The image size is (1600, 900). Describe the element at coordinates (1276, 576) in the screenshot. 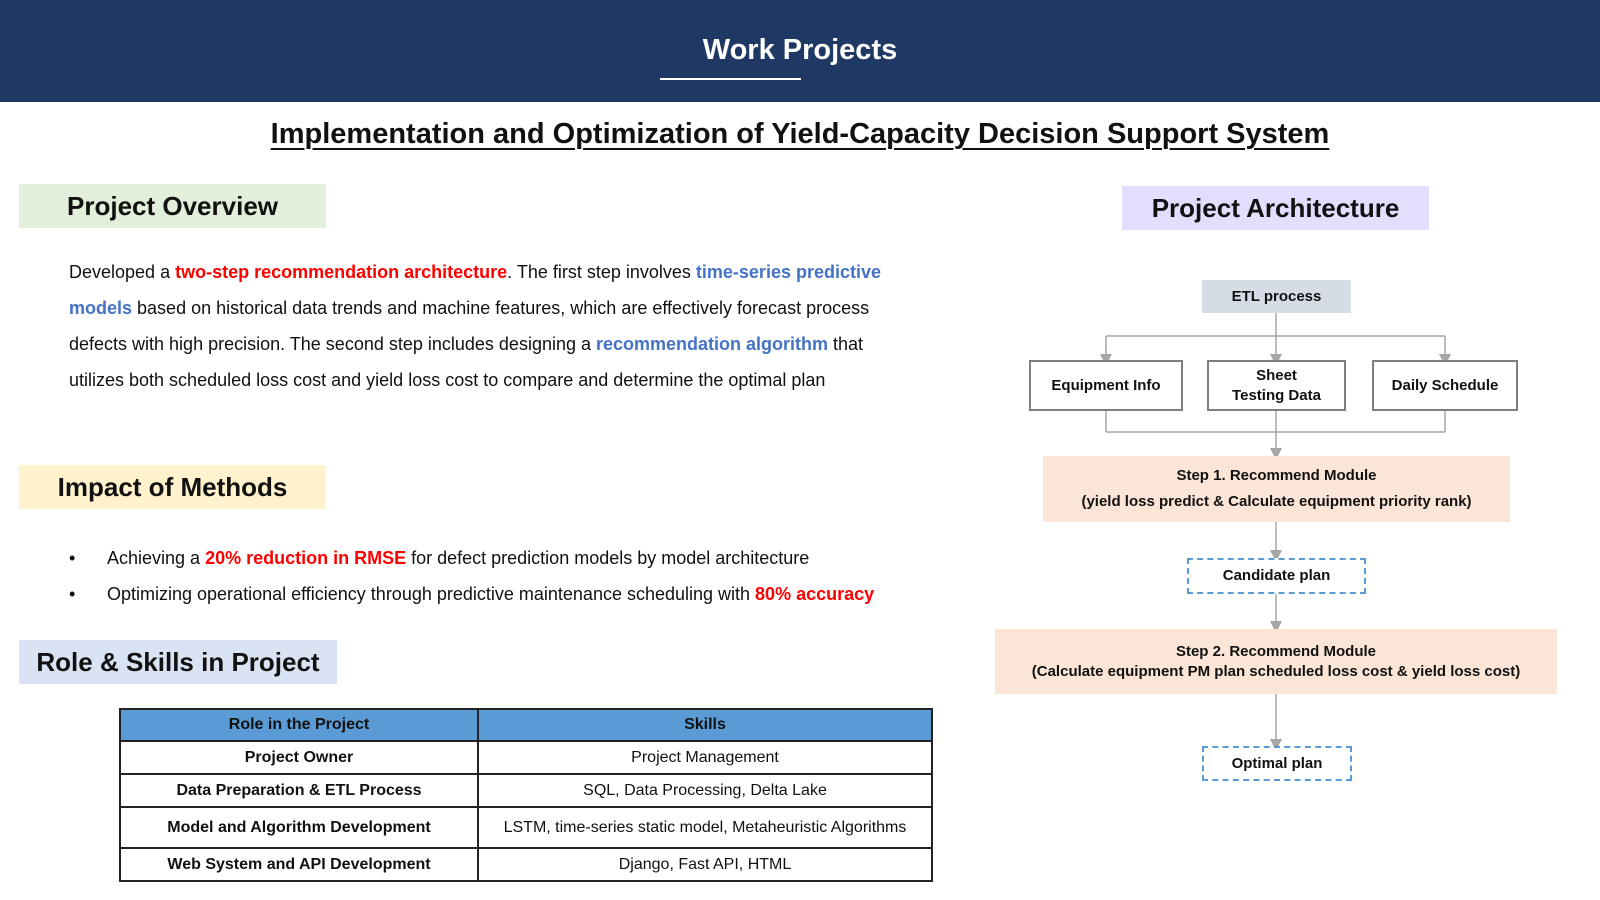

I see `candidate-plan-node: Candidate plan` at that location.